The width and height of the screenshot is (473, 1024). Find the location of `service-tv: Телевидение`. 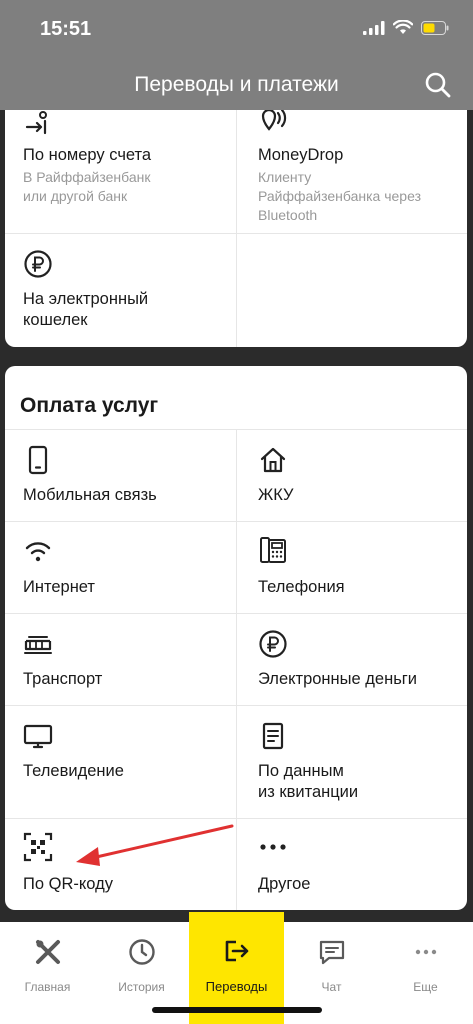

service-tv: Телевидение is located at coordinates (120, 761).